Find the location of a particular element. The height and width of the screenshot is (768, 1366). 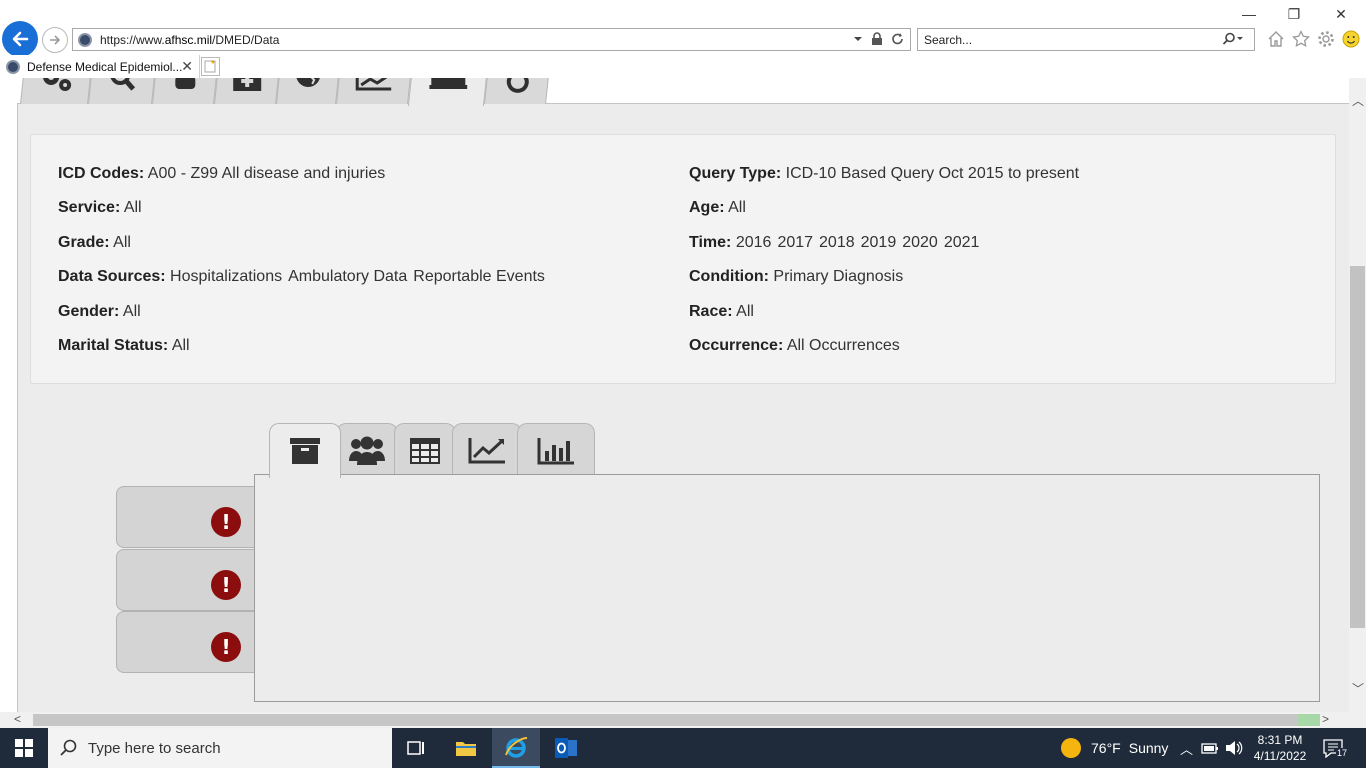

new-tab-button is located at coordinates (210, 66).